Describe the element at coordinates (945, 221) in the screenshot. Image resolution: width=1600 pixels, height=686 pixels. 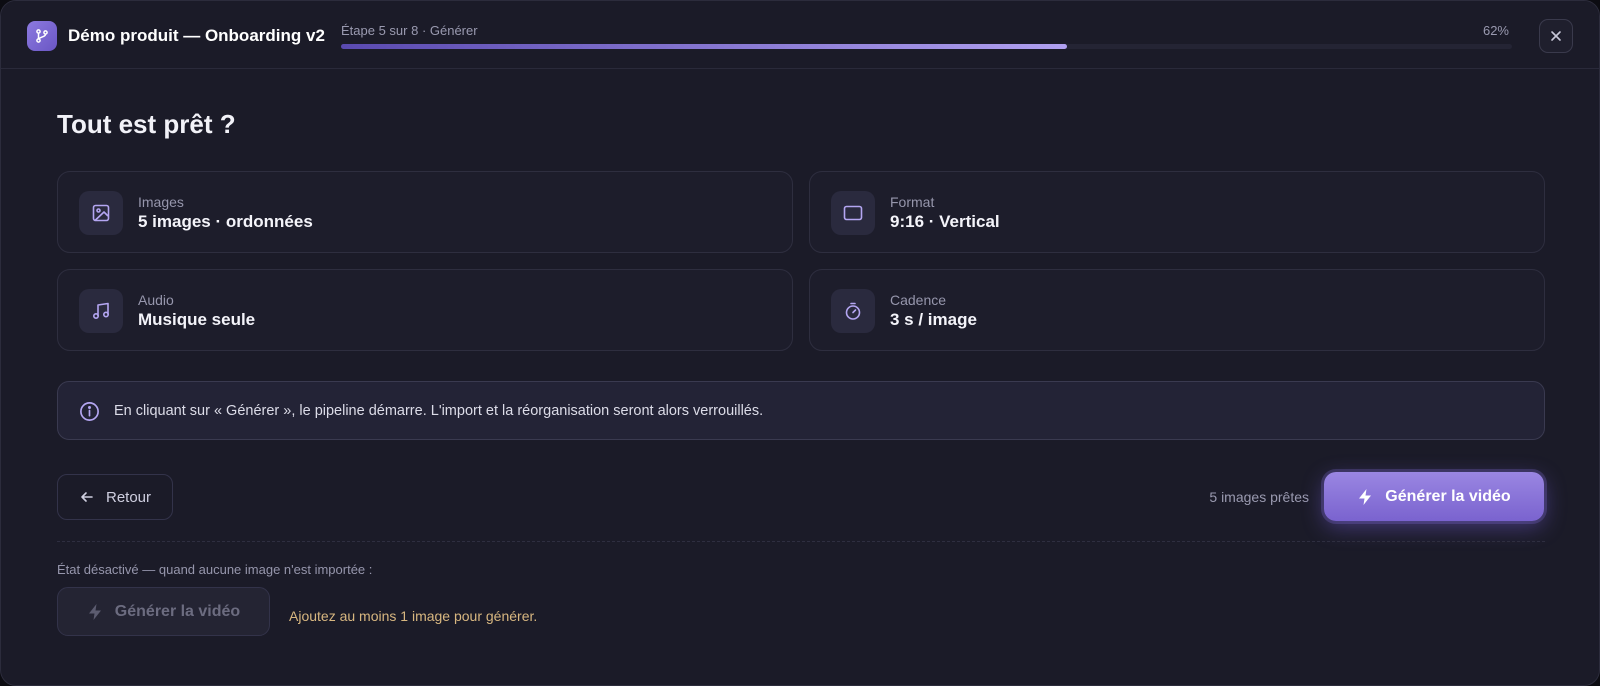
I see `card-value: 9:16 · Vertical` at that location.